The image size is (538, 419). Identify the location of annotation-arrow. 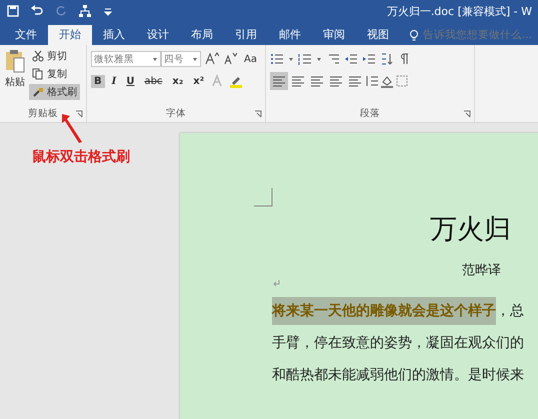
(72, 128).